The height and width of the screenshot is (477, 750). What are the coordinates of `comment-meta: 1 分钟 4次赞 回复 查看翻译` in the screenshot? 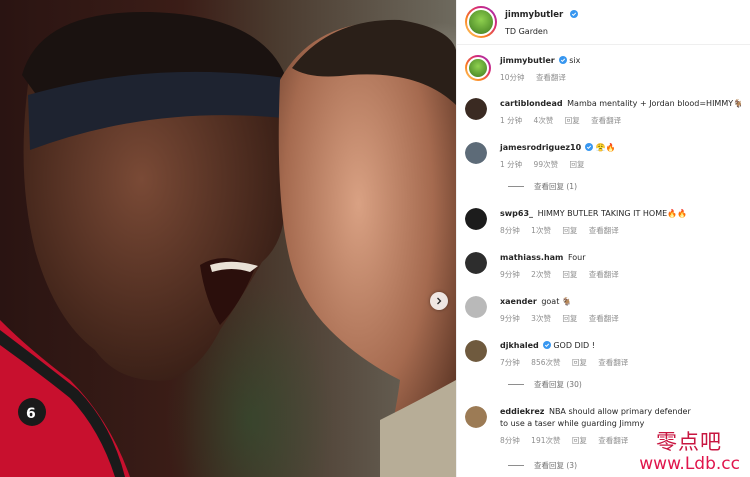 It's located at (565, 120).